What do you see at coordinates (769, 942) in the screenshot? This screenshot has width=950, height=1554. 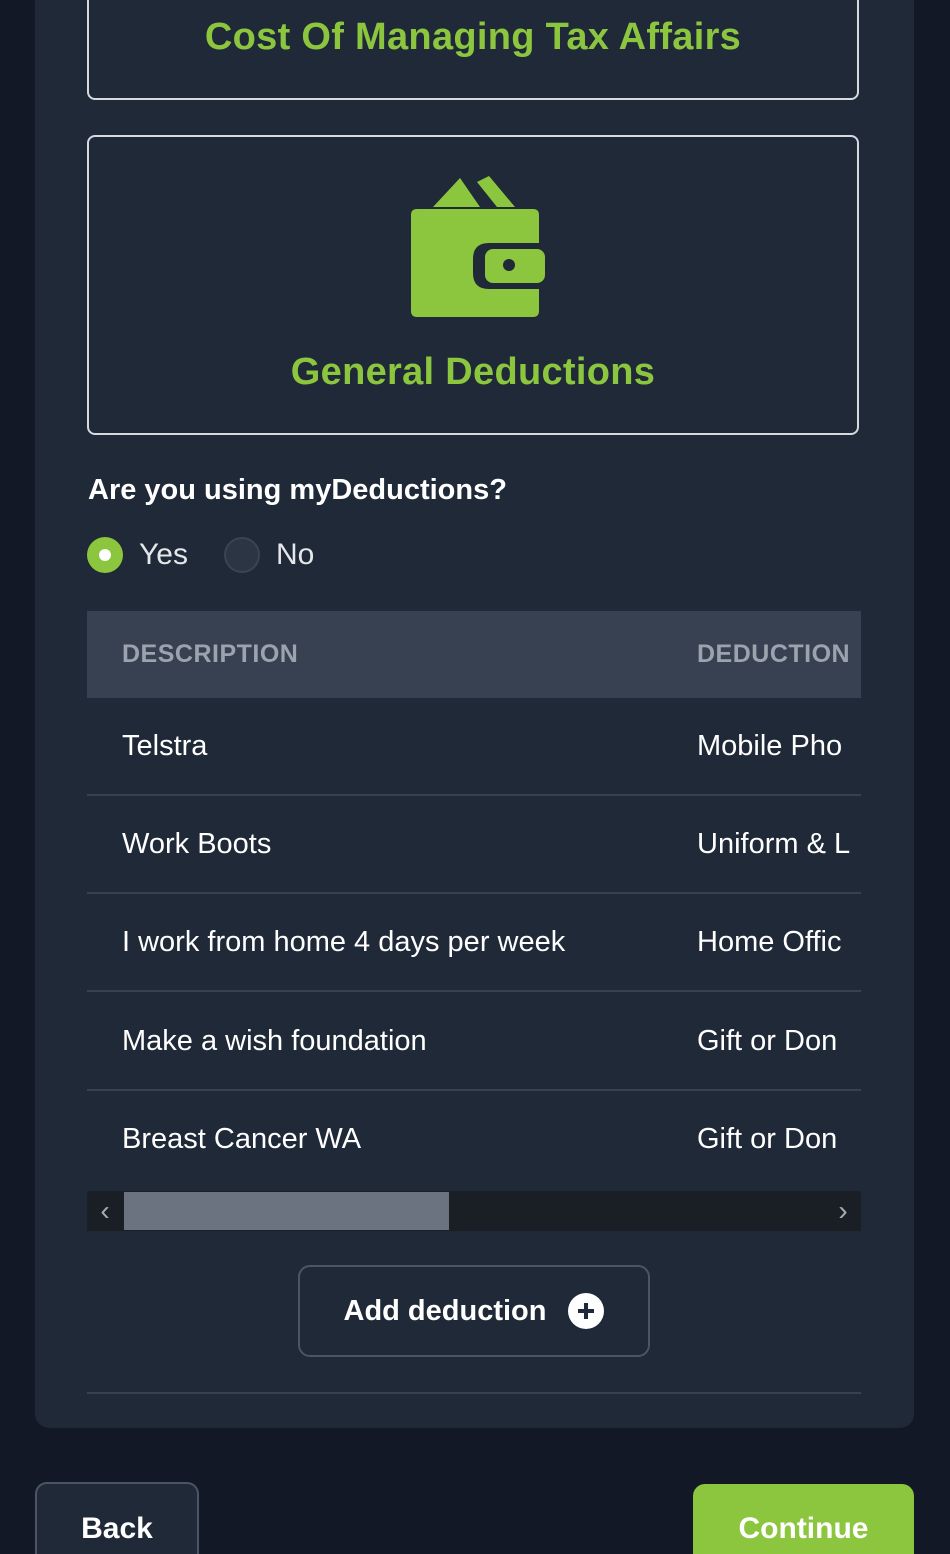 I see `cell-deduction: Home Offic` at bounding box center [769, 942].